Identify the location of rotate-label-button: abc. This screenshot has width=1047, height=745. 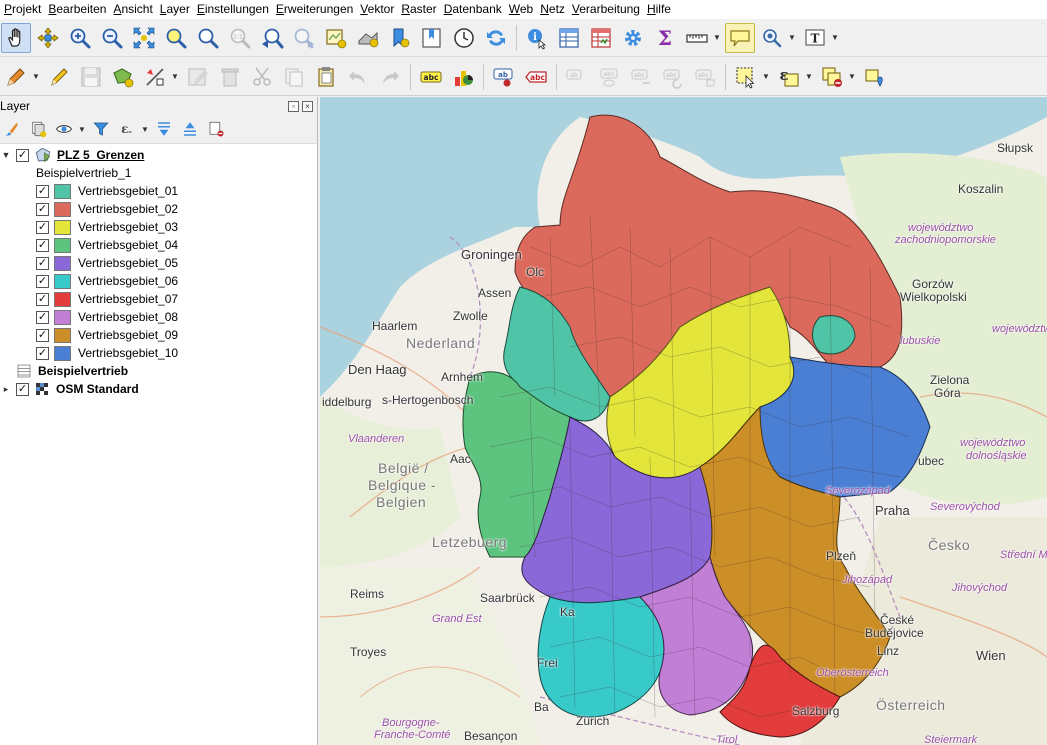
(641, 77).